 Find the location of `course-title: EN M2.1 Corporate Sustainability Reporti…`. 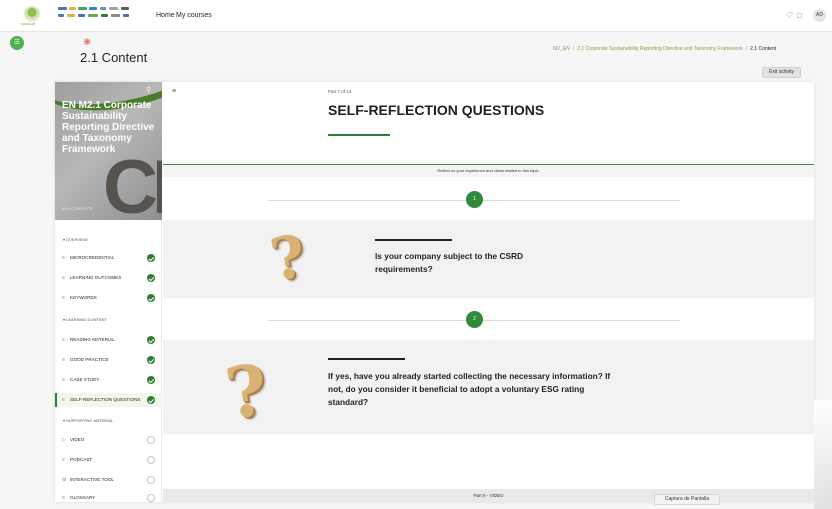

course-title: EN M2.1 Corporate Sustainability Reporti… is located at coordinates (108, 127).